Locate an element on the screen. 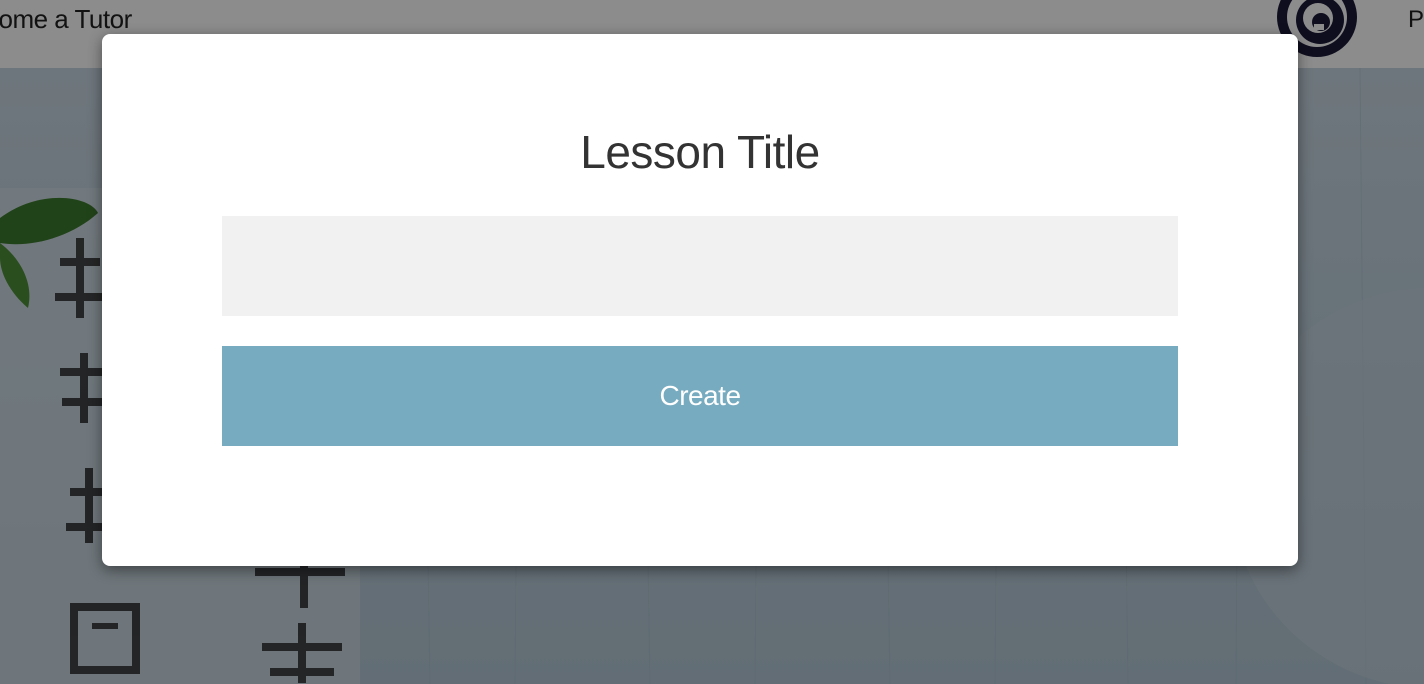 The image size is (1424, 684). dialog-title: Lesson Title is located at coordinates (700, 152).